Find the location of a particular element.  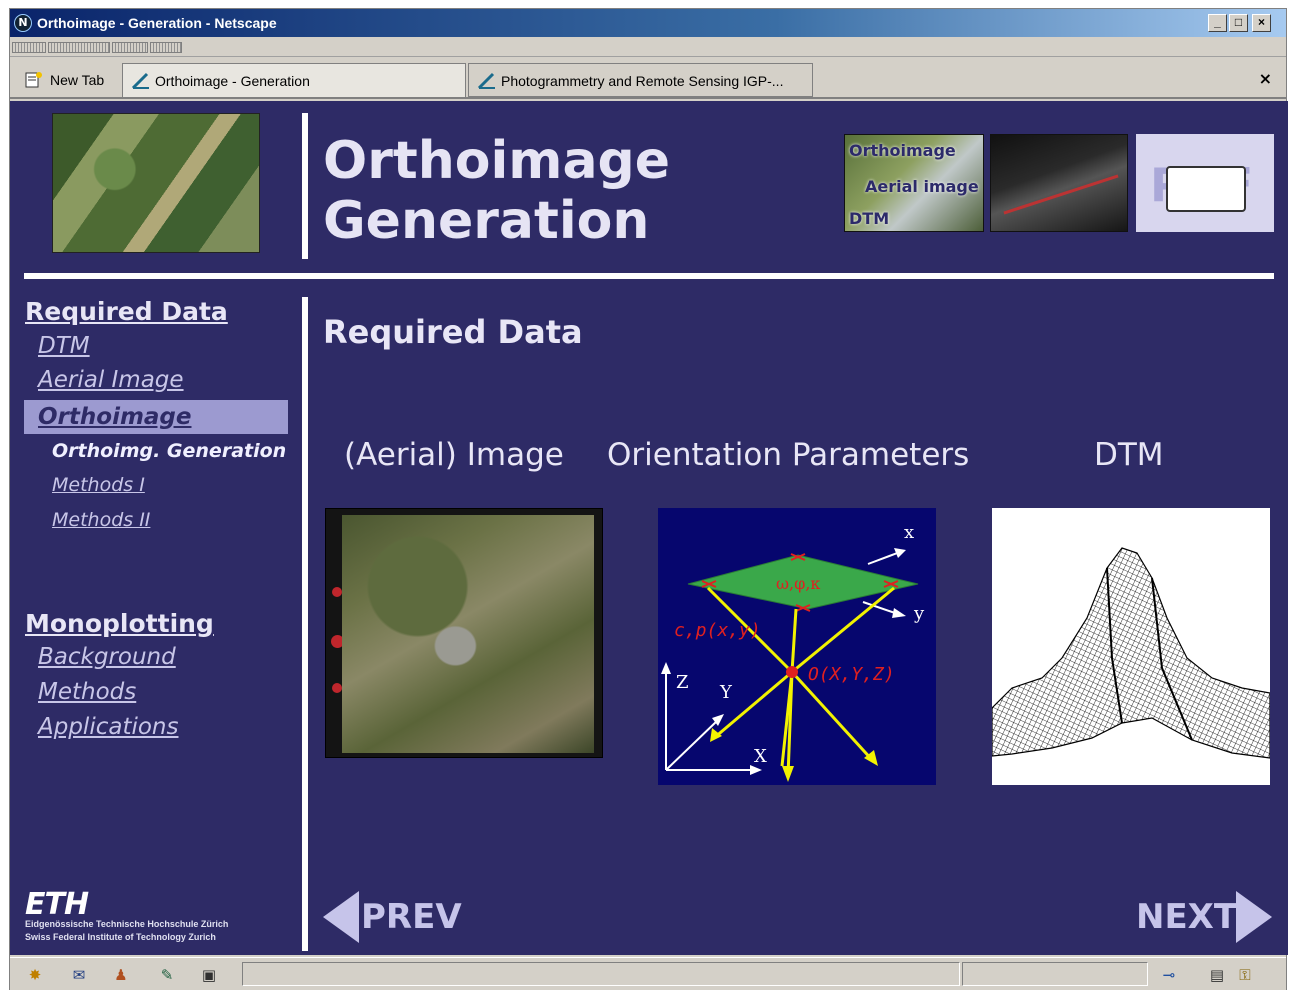

nav-methods: Methods is located at coordinates (87, 692).